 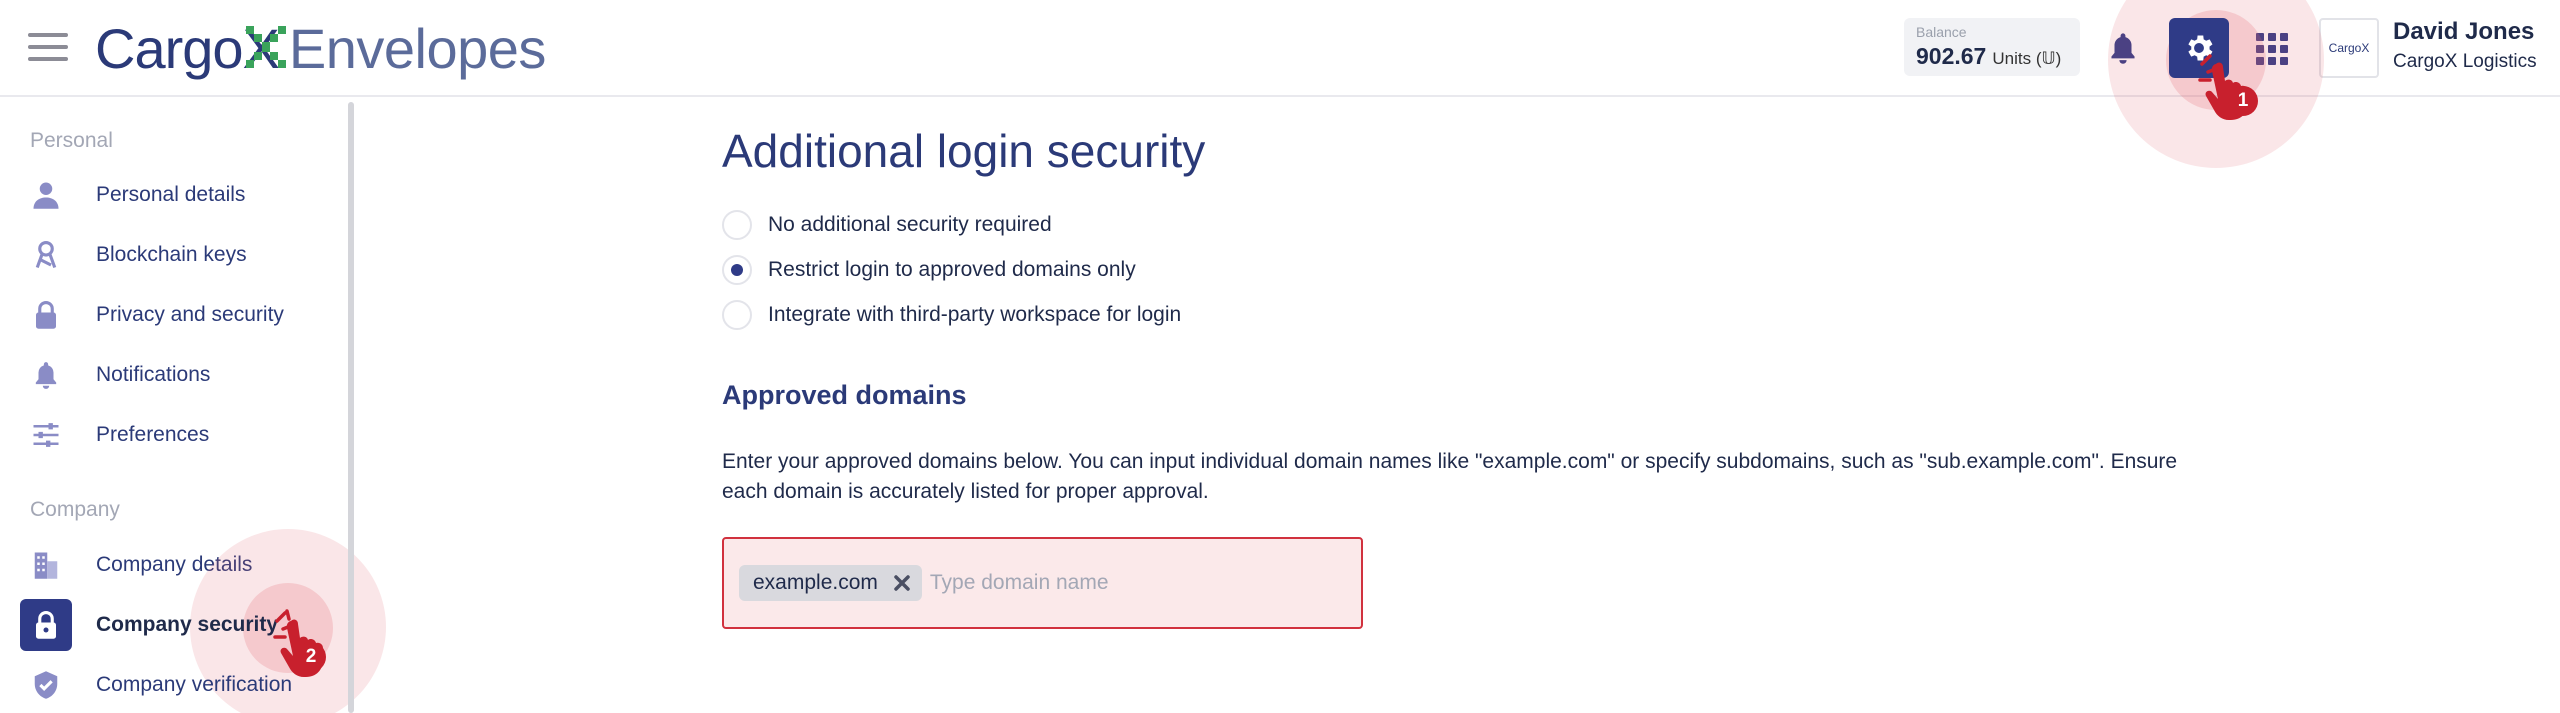 What do you see at coordinates (48, 48) in the screenshot?
I see `menu-icon` at bounding box center [48, 48].